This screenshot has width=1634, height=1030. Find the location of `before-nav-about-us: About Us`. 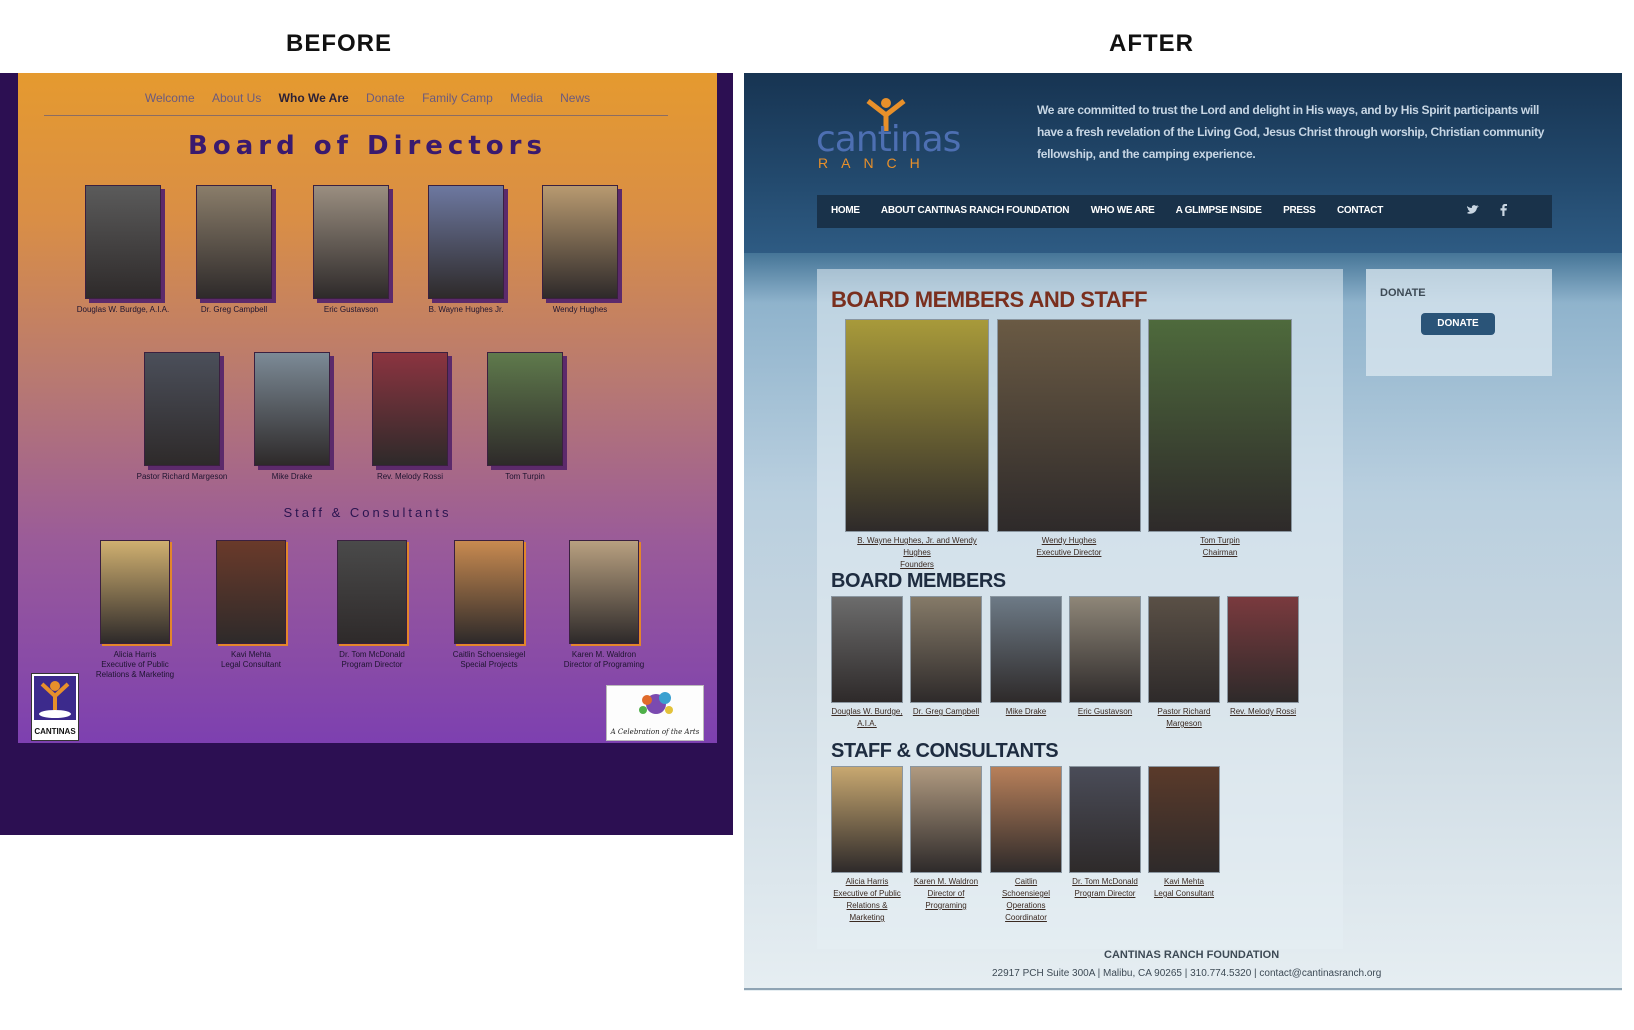

before-nav-about-us: About Us is located at coordinates (236, 98).